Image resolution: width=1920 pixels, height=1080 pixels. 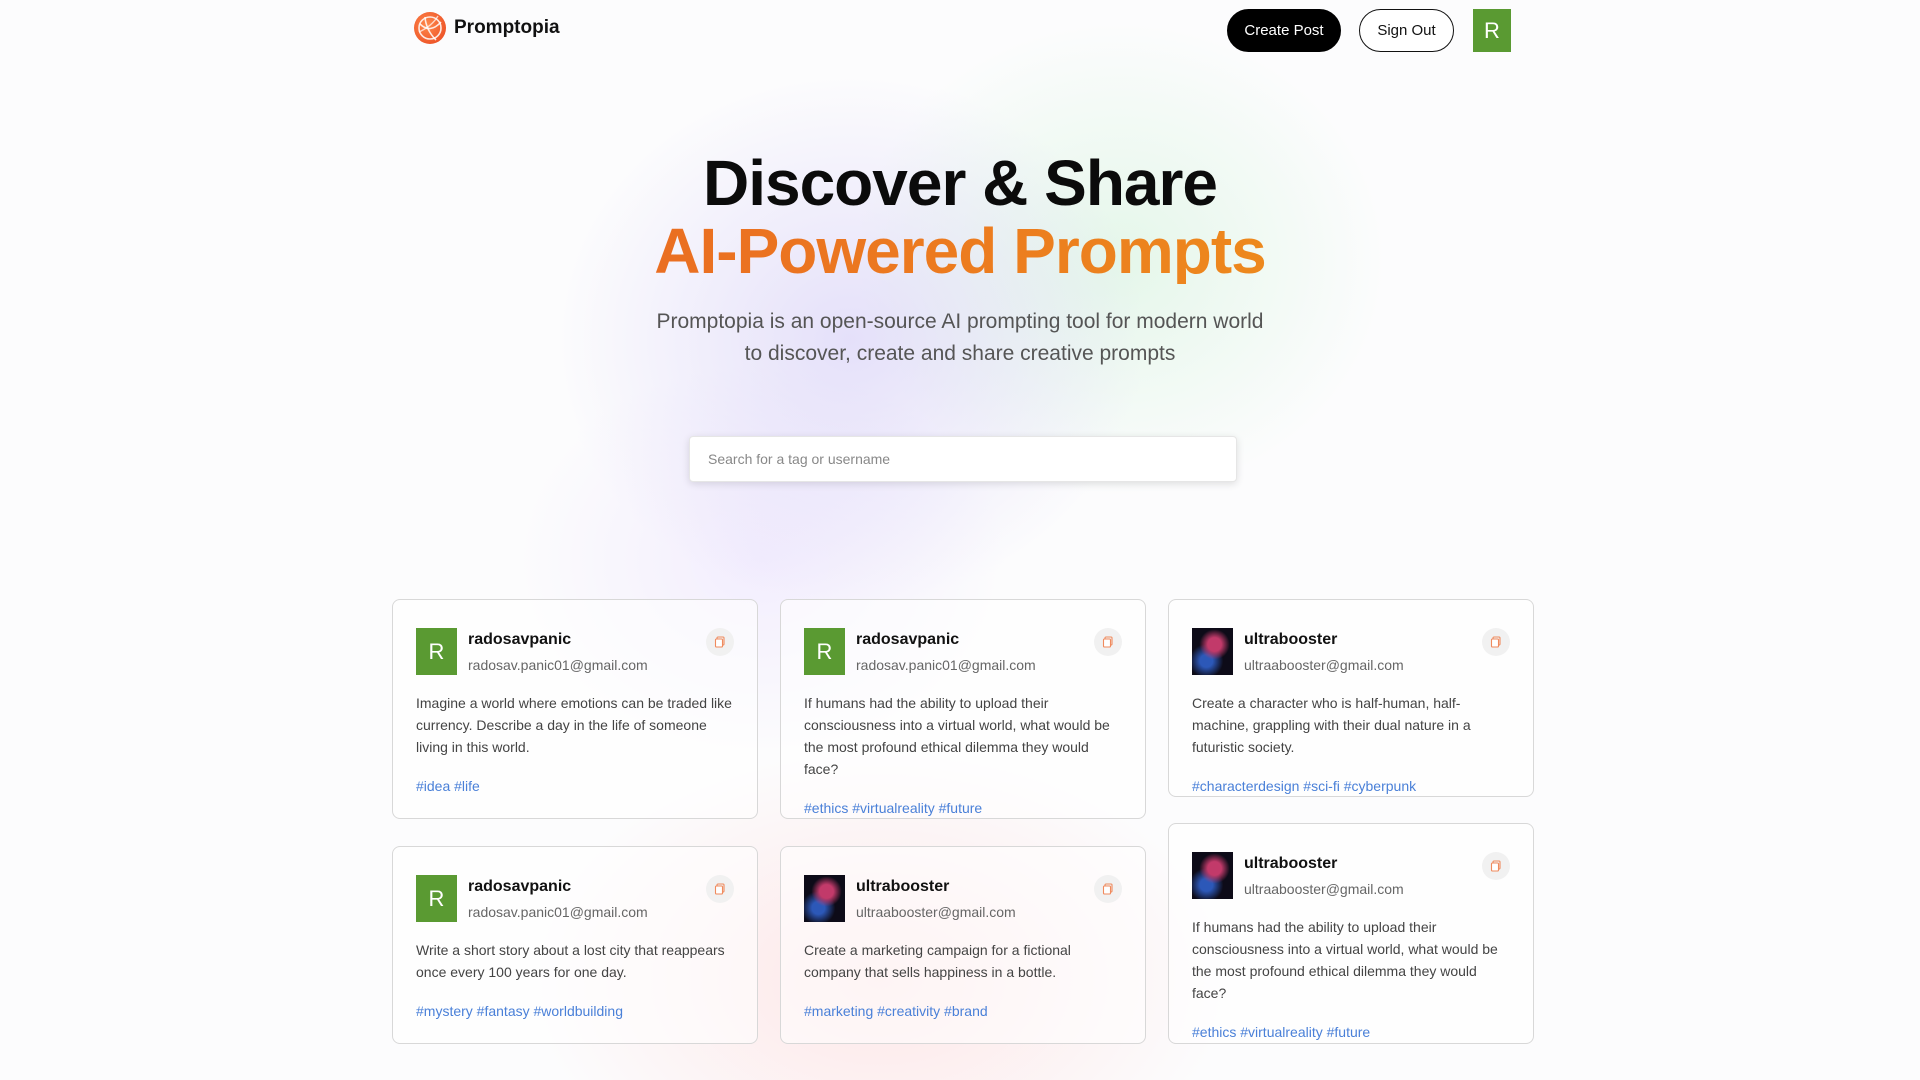 I want to click on promptopia-logo-icon, so click(x=430, y=28).